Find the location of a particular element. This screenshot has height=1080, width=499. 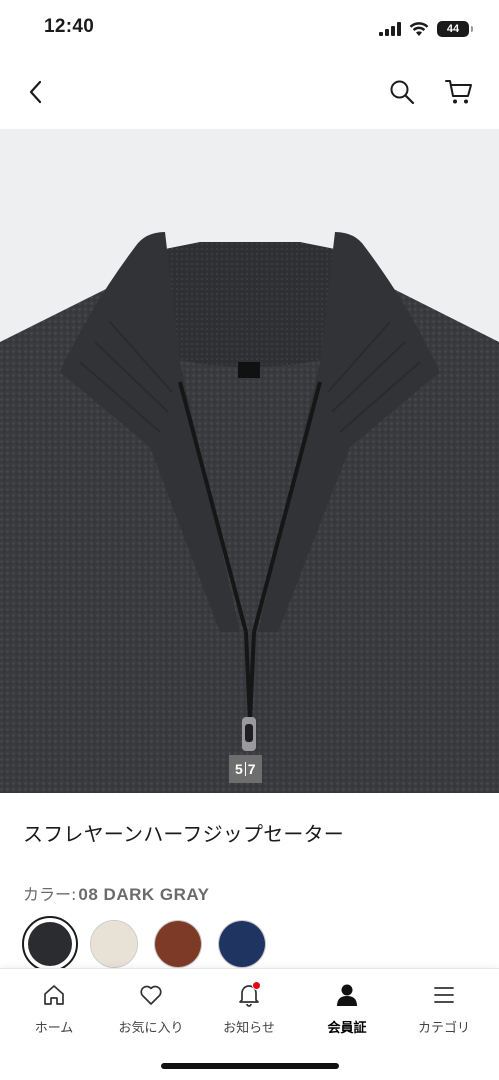

tab-home: ホーム is located at coordinates (54, 1011).